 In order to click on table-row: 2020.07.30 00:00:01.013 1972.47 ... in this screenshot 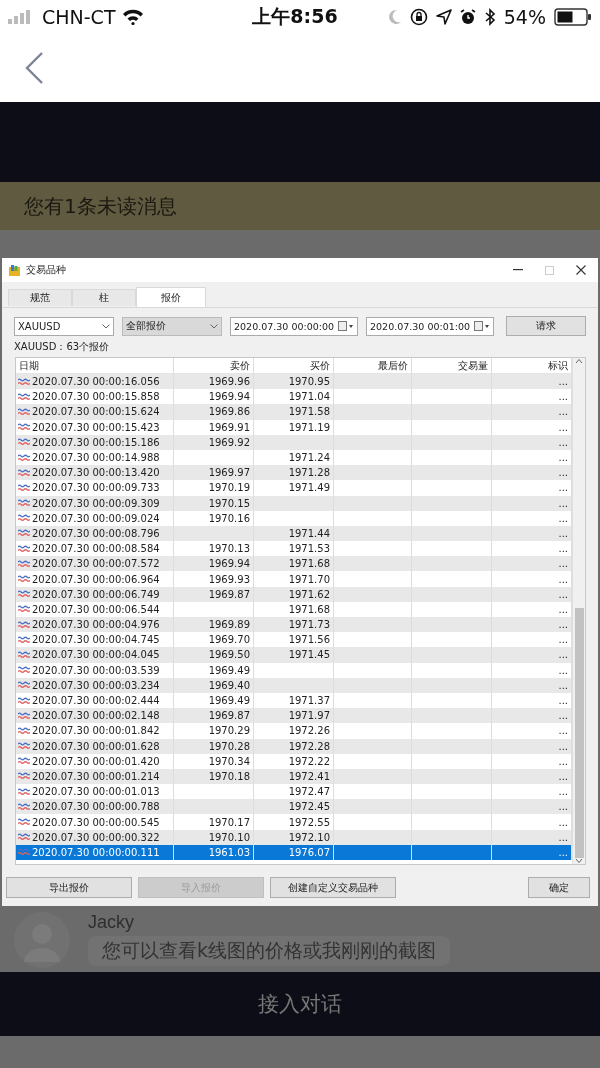, I will do `click(294, 792)`.